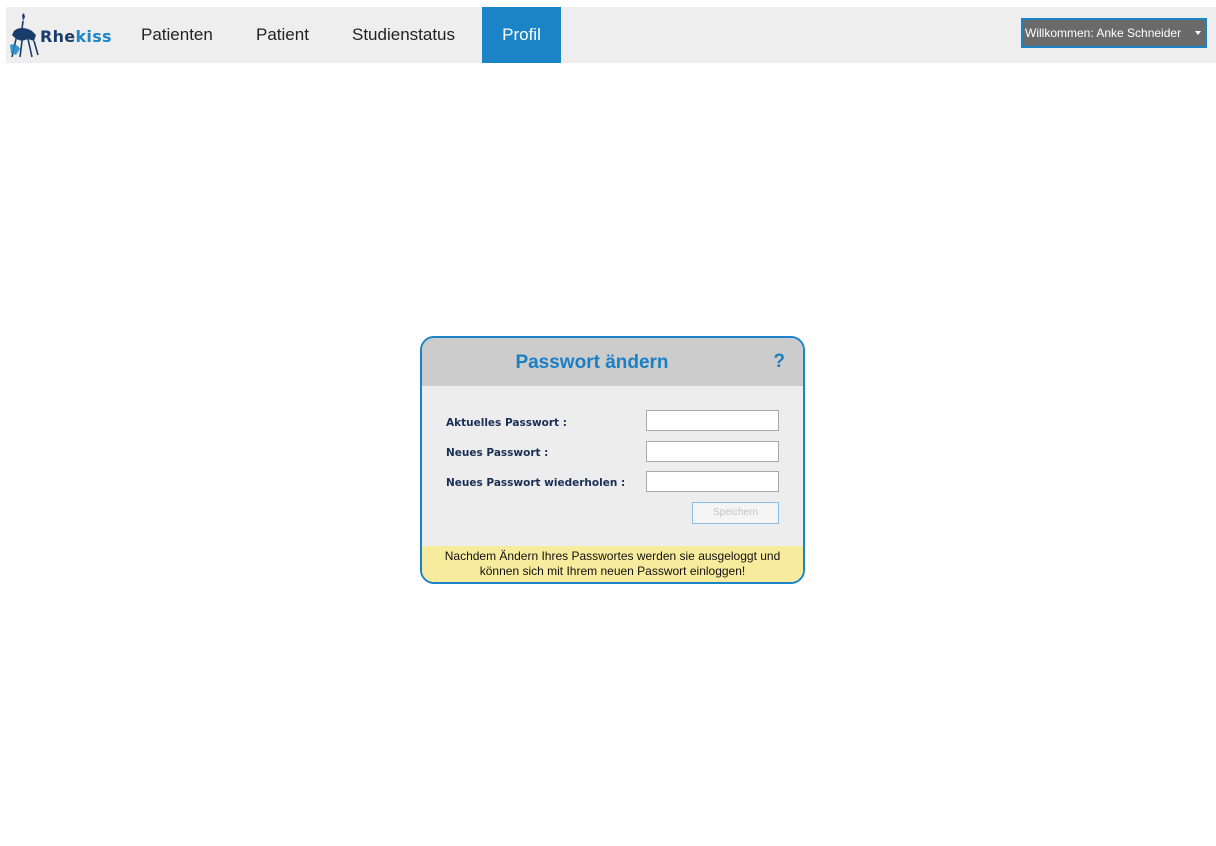 The width and height of the screenshot is (1216, 846). What do you see at coordinates (1198, 33) in the screenshot?
I see `caret-down-icon` at bounding box center [1198, 33].